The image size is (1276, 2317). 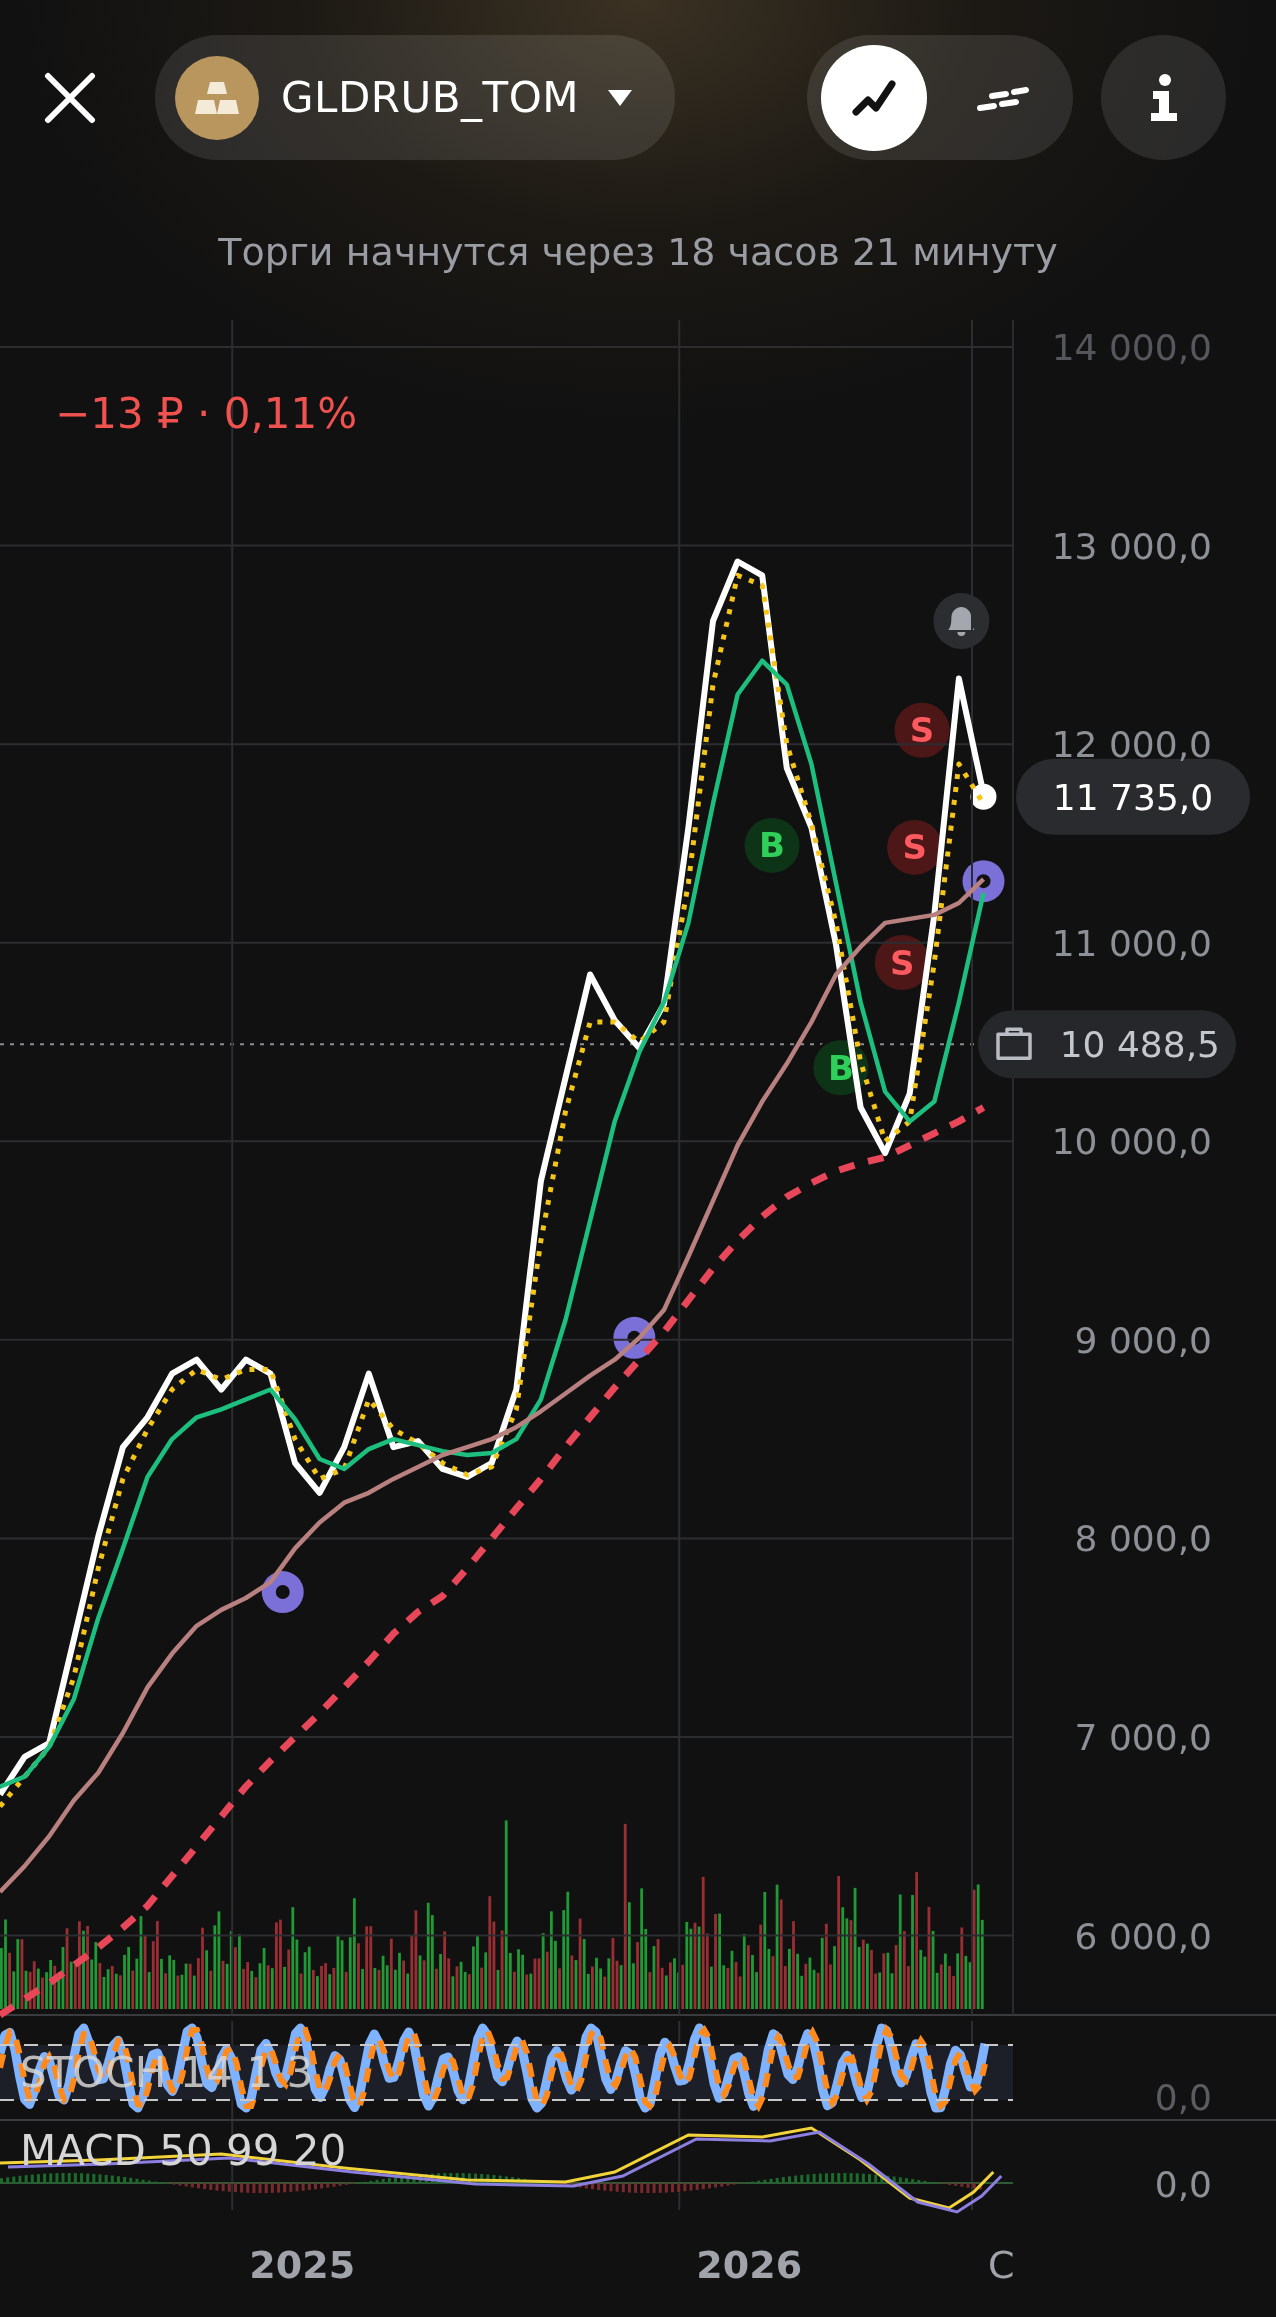 I want to click on price-axis-label: 8 000,0, so click(x=1143, y=1539).